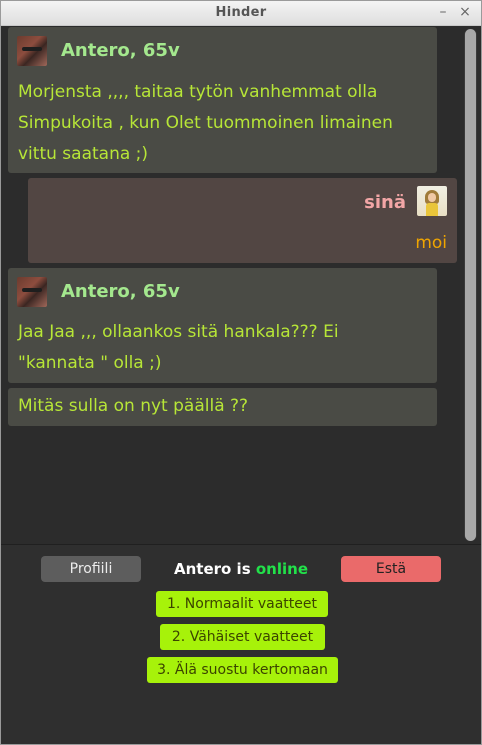  What do you see at coordinates (242, 604) in the screenshot?
I see `reply-option-1: 1. Normaalit vaatteet` at bounding box center [242, 604].